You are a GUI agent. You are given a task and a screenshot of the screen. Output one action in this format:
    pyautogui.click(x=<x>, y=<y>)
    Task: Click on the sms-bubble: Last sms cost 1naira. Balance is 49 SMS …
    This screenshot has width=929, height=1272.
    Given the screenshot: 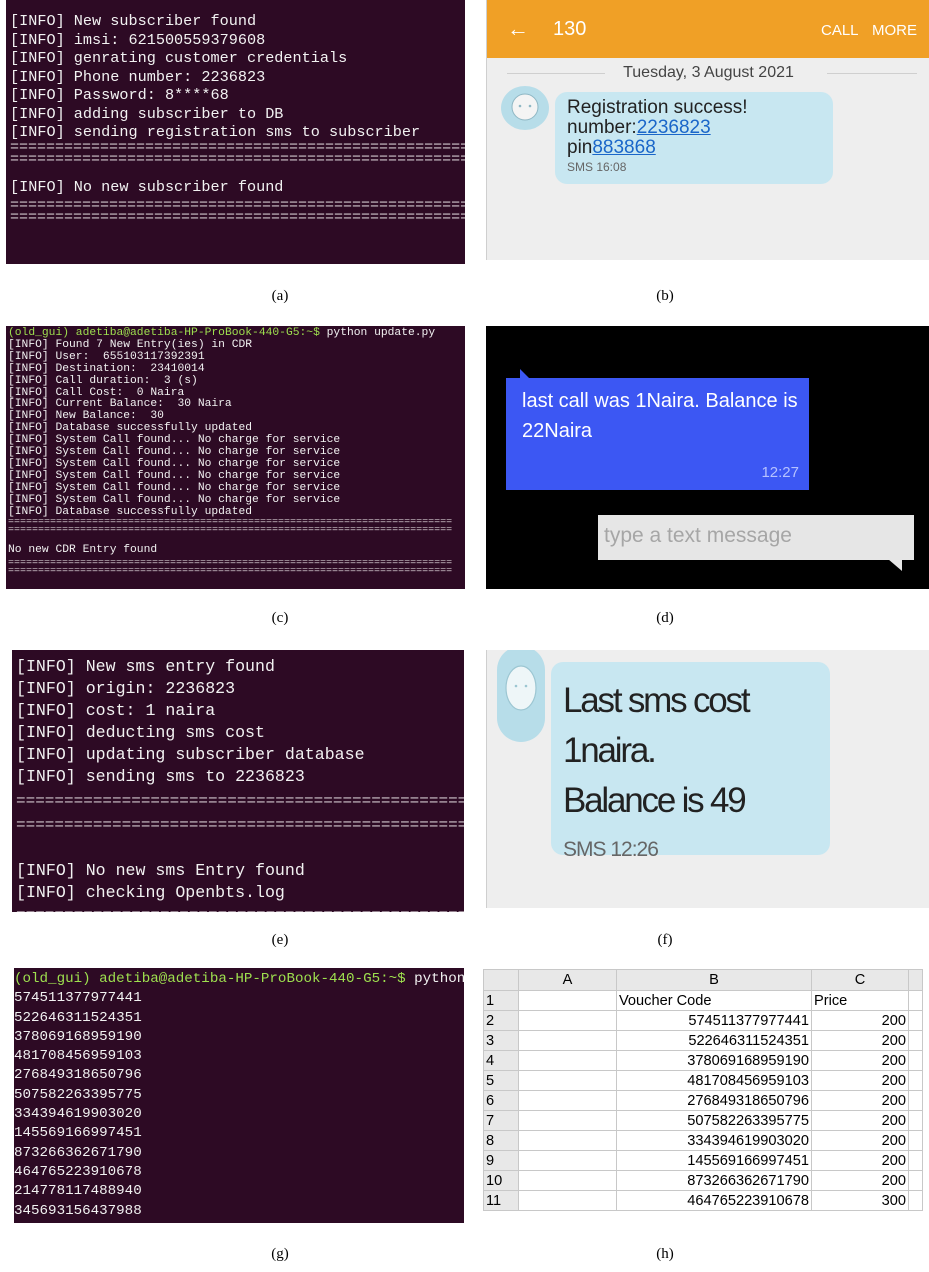 What is the action you would take?
    pyautogui.click(x=690, y=761)
    